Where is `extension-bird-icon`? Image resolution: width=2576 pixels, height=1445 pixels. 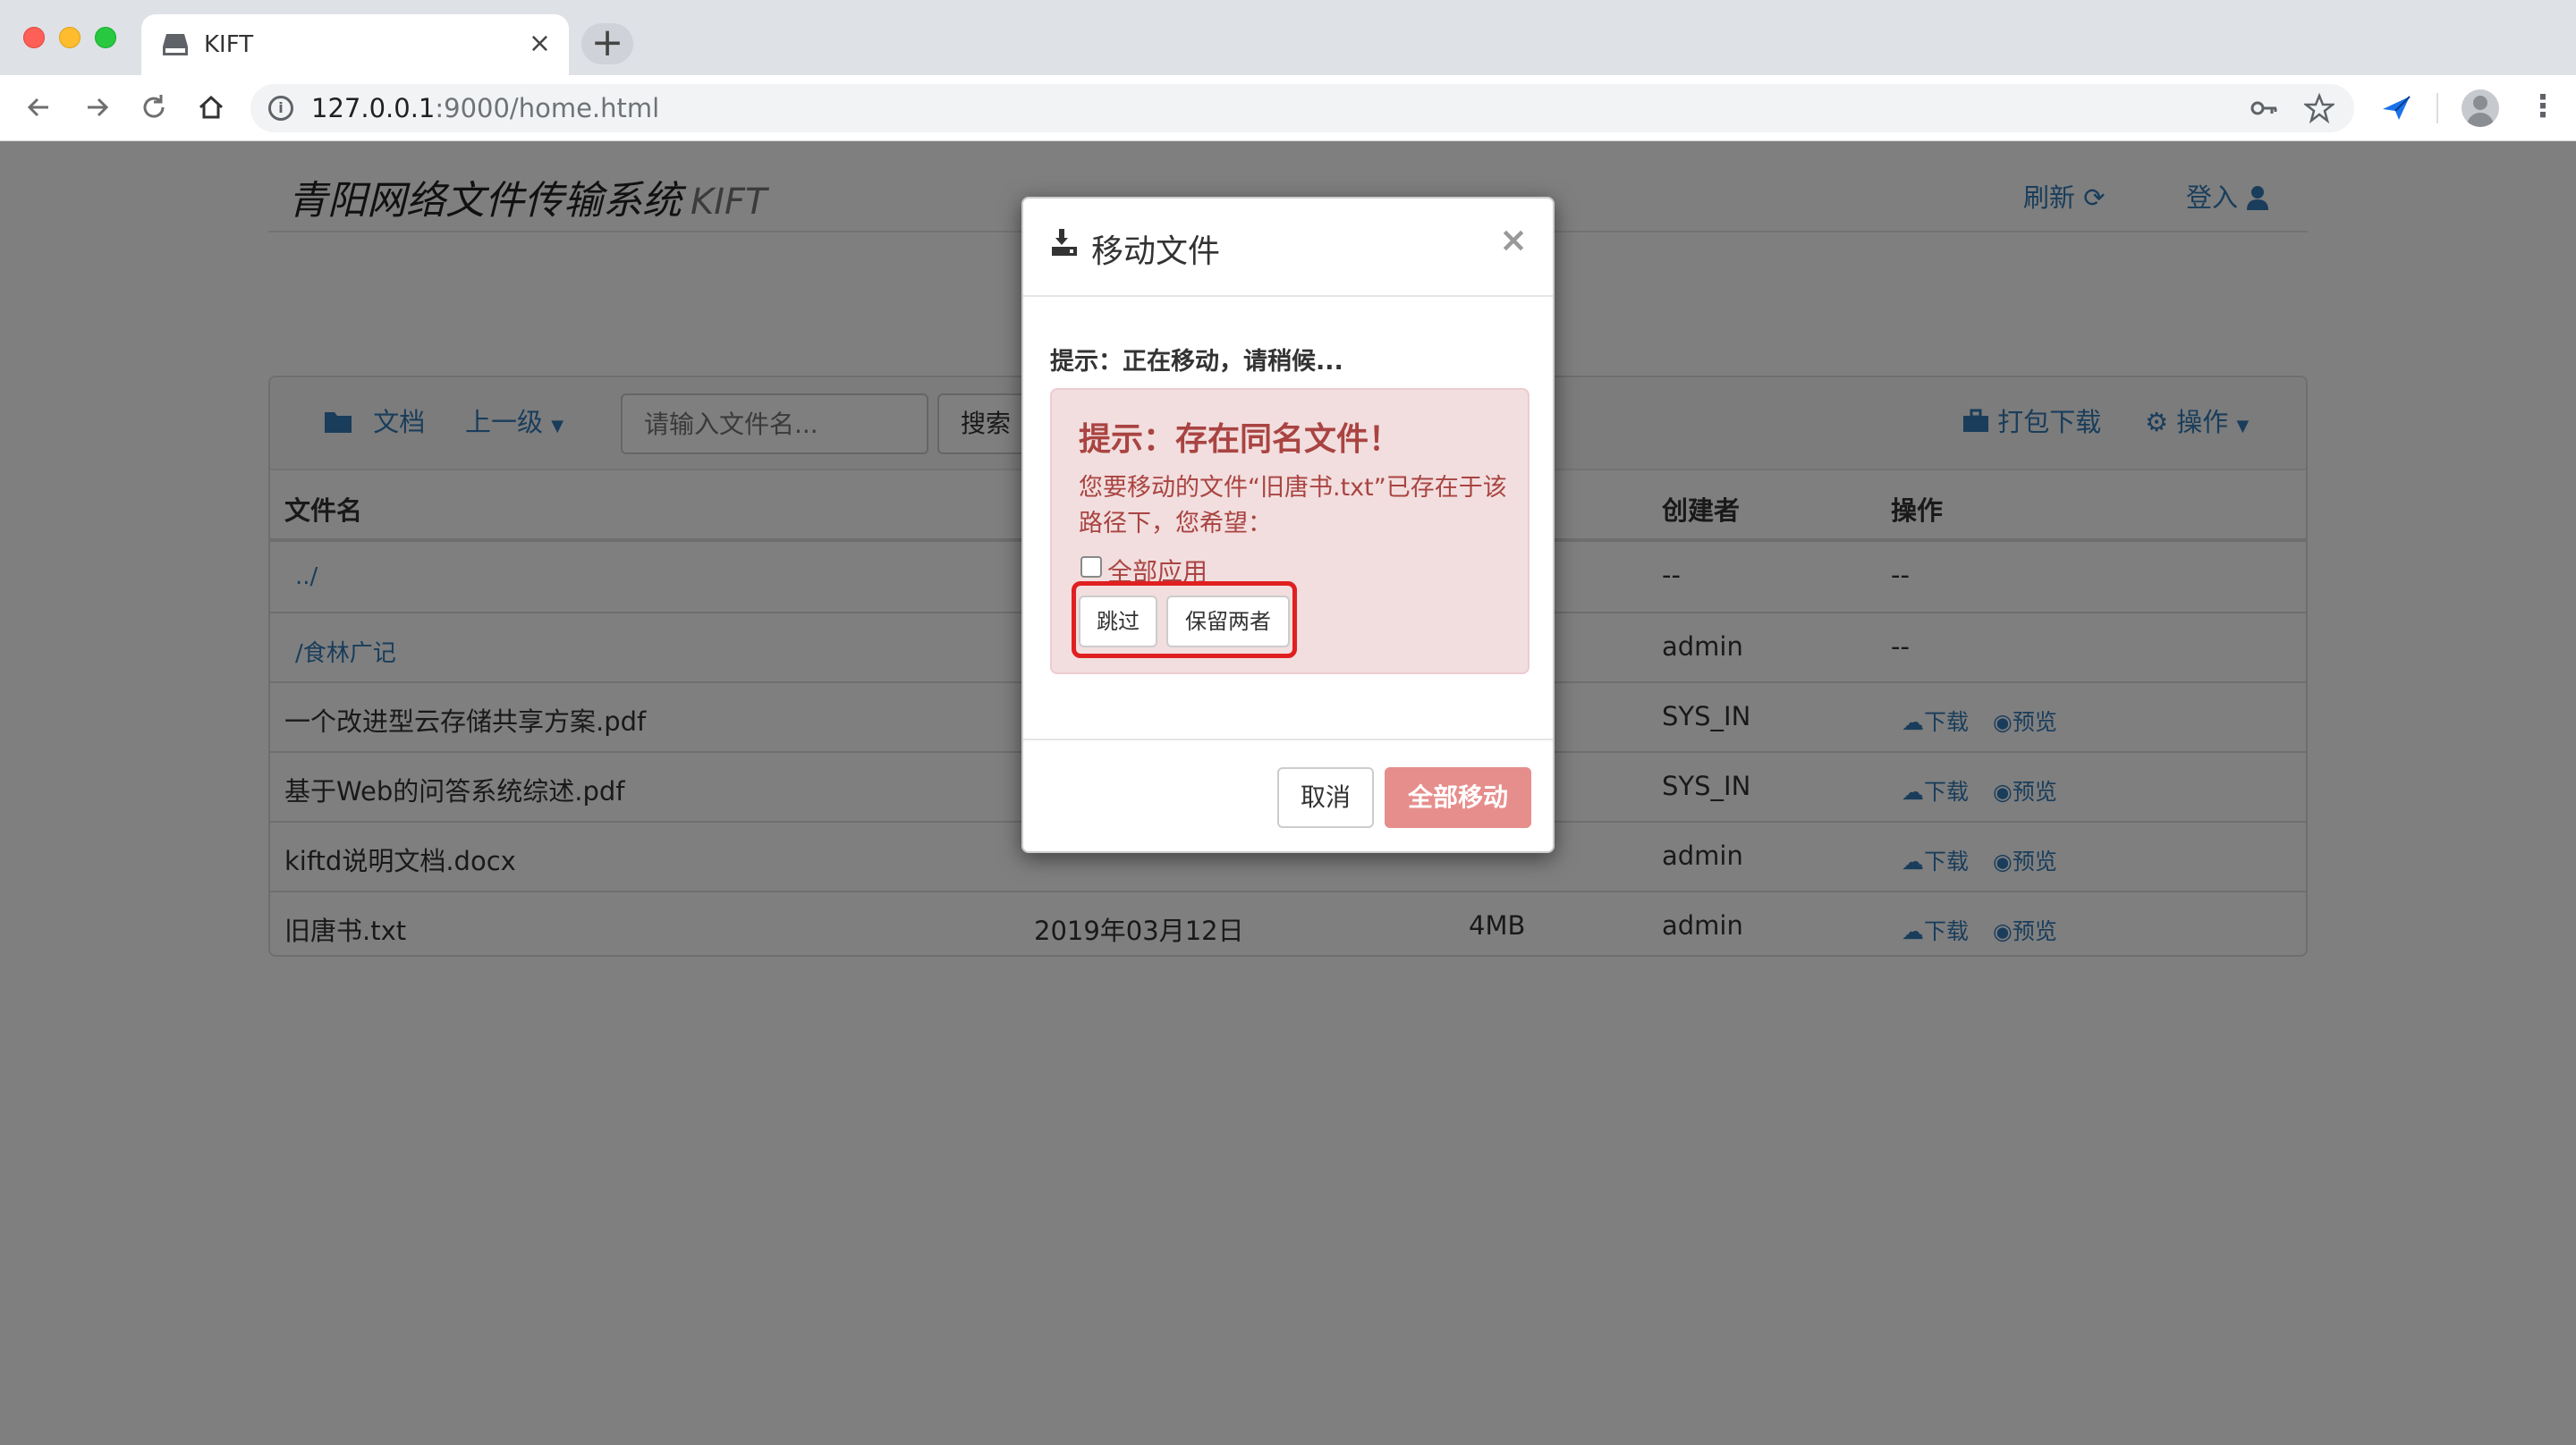 extension-bird-icon is located at coordinates (2396, 111).